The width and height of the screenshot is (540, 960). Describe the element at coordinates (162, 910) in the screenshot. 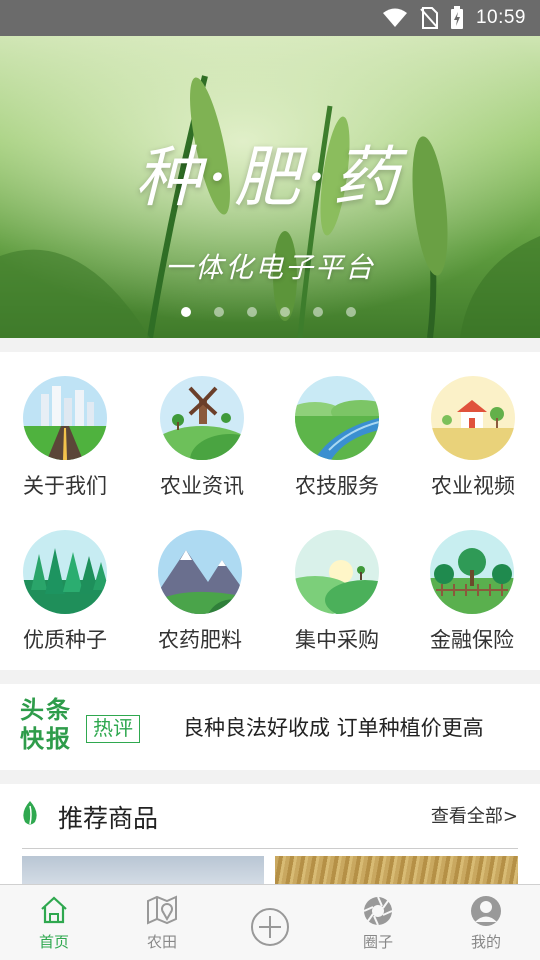

I see `map-pin-icon` at that location.